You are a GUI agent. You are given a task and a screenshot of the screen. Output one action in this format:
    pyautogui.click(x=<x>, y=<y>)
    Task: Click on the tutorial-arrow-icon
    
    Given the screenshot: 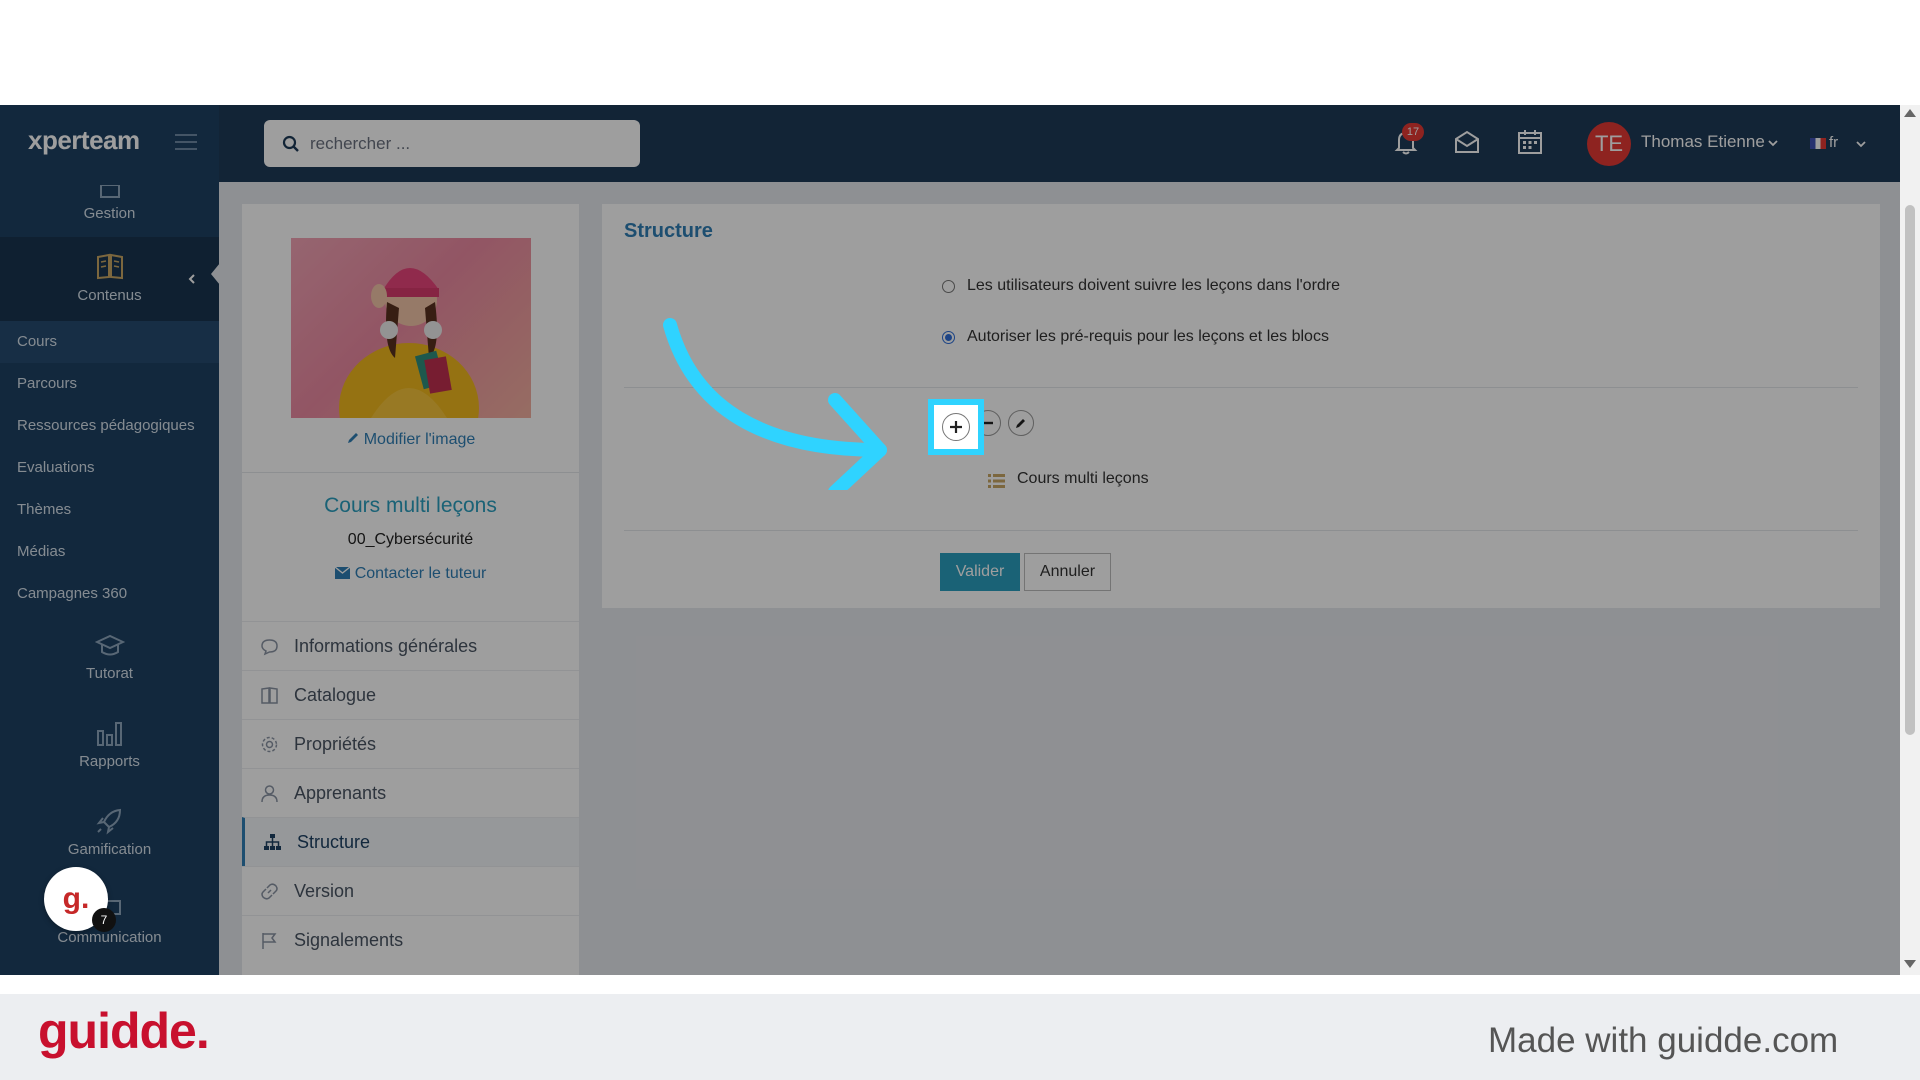 What is the action you would take?
    pyautogui.click(x=775, y=404)
    